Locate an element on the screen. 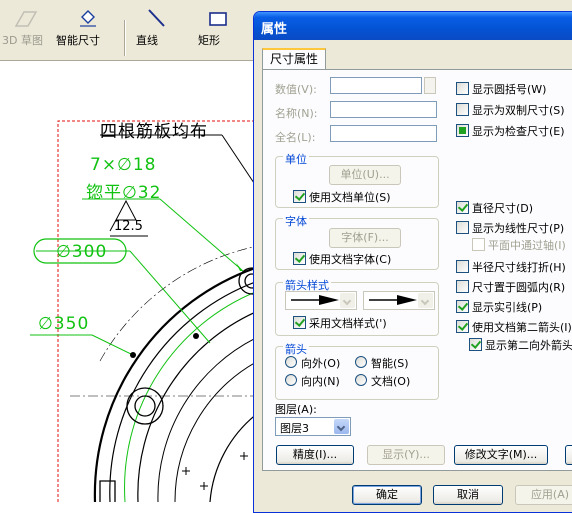 The height and width of the screenshot is (513, 572). smart-dimension-icon is located at coordinates (87, 18).